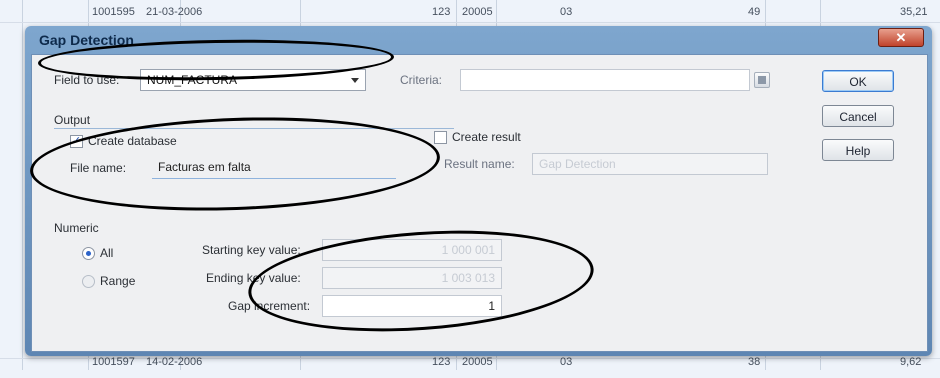 The height and width of the screenshot is (378, 940). What do you see at coordinates (914, 12) in the screenshot?
I see `table-cell: 35,21` at bounding box center [914, 12].